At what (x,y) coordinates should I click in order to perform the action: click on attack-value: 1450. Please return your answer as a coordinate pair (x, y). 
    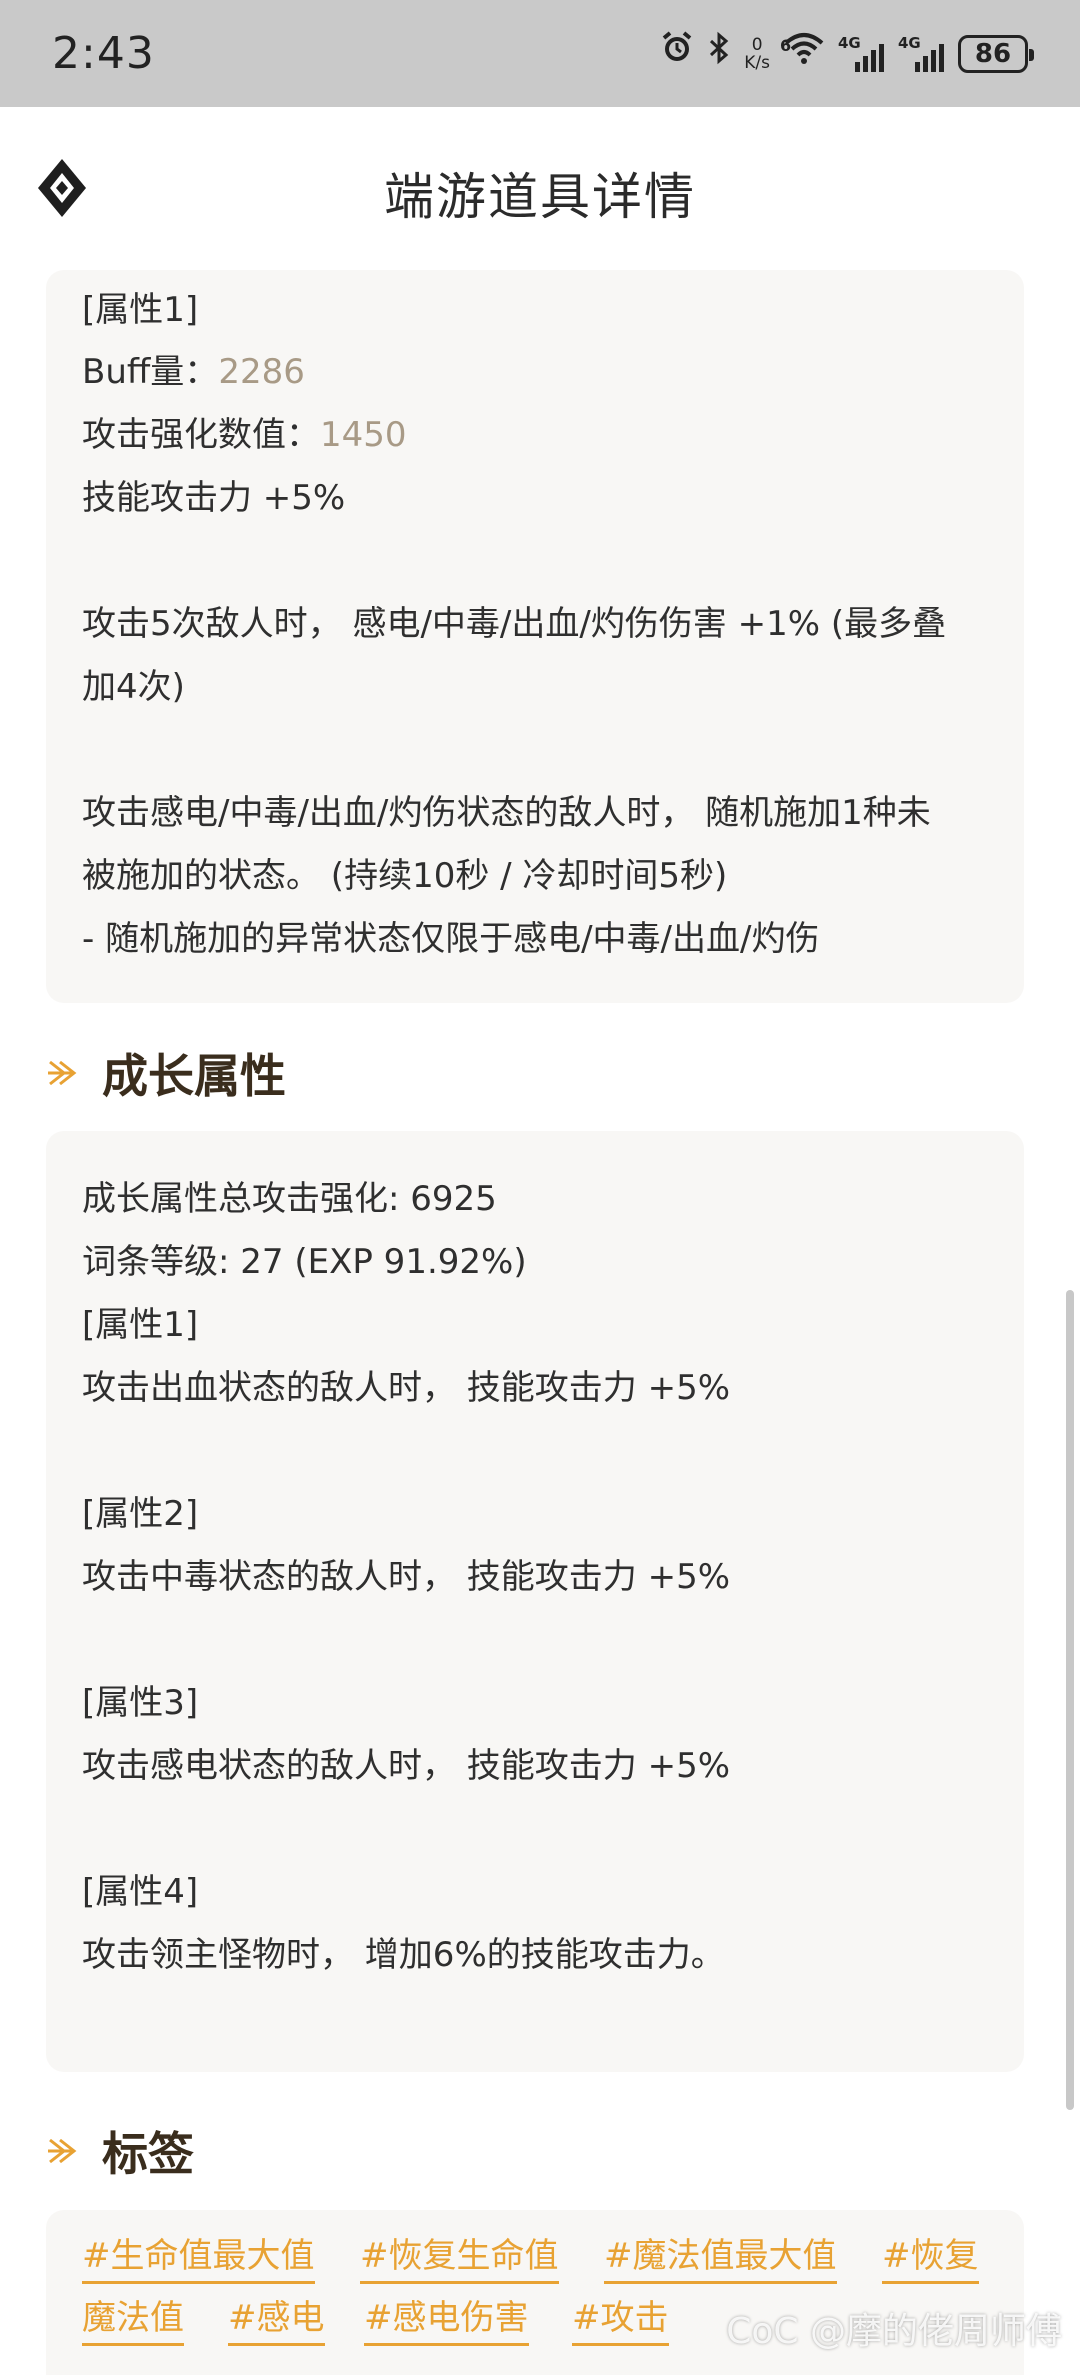
    Looking at the image, I should click on (363, 435).